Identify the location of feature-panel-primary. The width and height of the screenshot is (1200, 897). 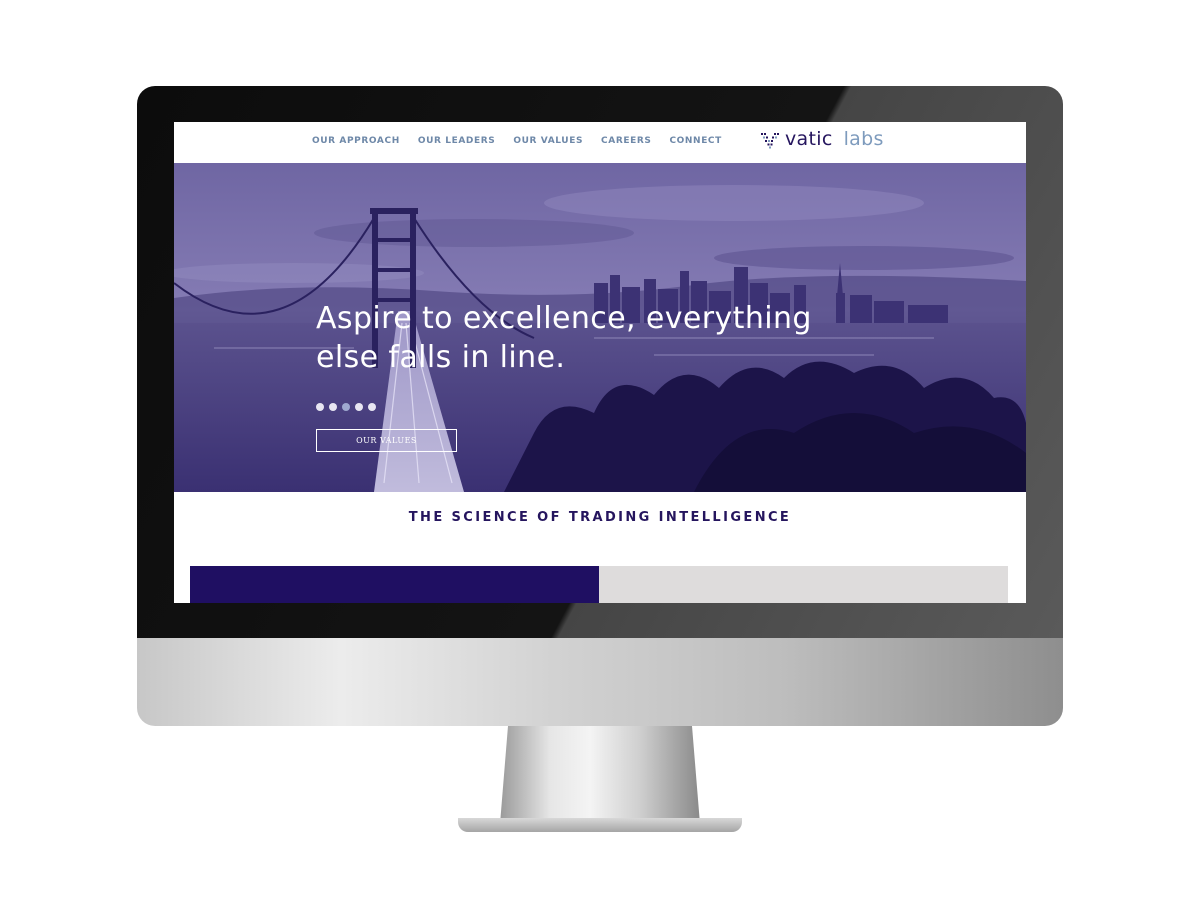
(394, 584).